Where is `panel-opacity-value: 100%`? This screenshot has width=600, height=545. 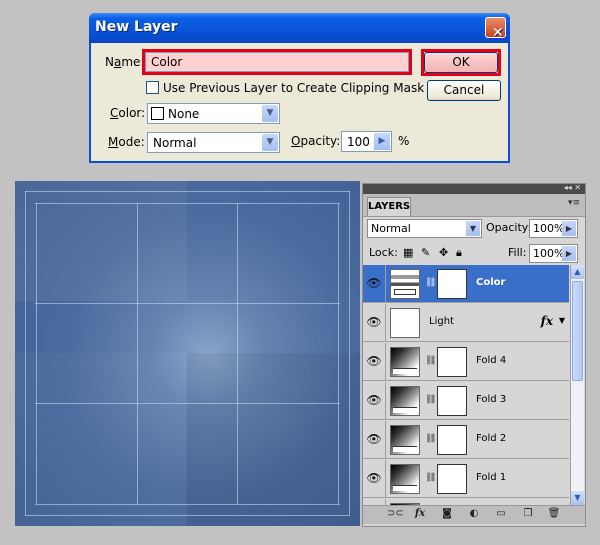 panel-opacity-value: 100% is located at coordinates (549, 228).